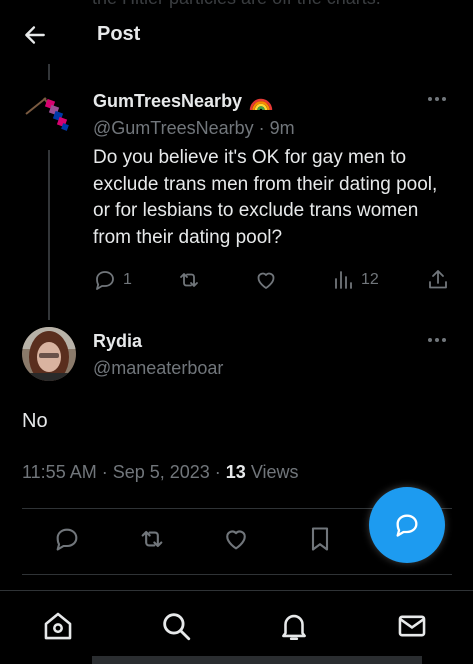  What do you see at coordinates (119, 34) in the screenshot?
I see `page-title: Post` at bounding box center [119, 34].